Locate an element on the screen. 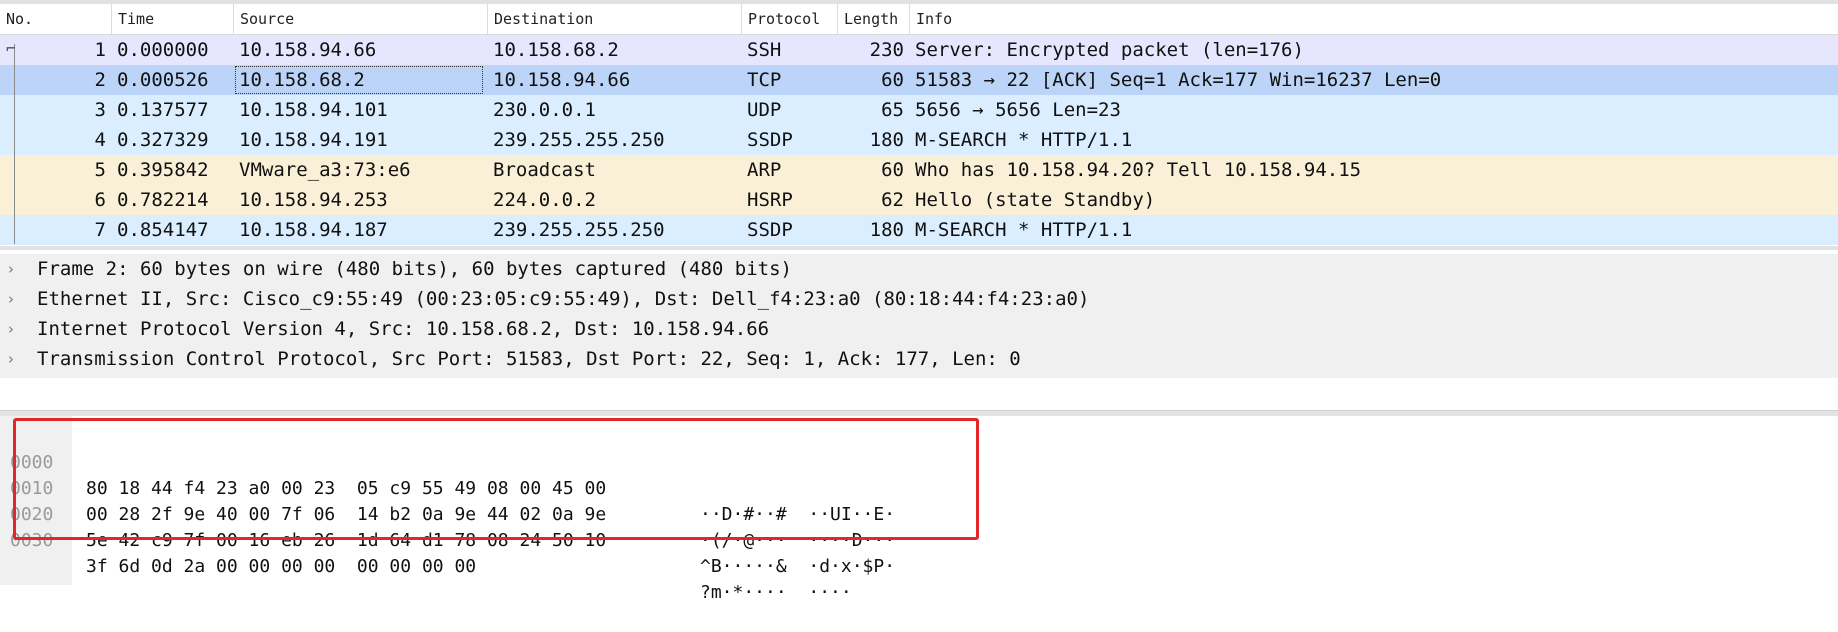 Image resolution: width=1838 pixels, height=632 pixels. cell-time: 0.000000 is located at coordinates (163, 50).